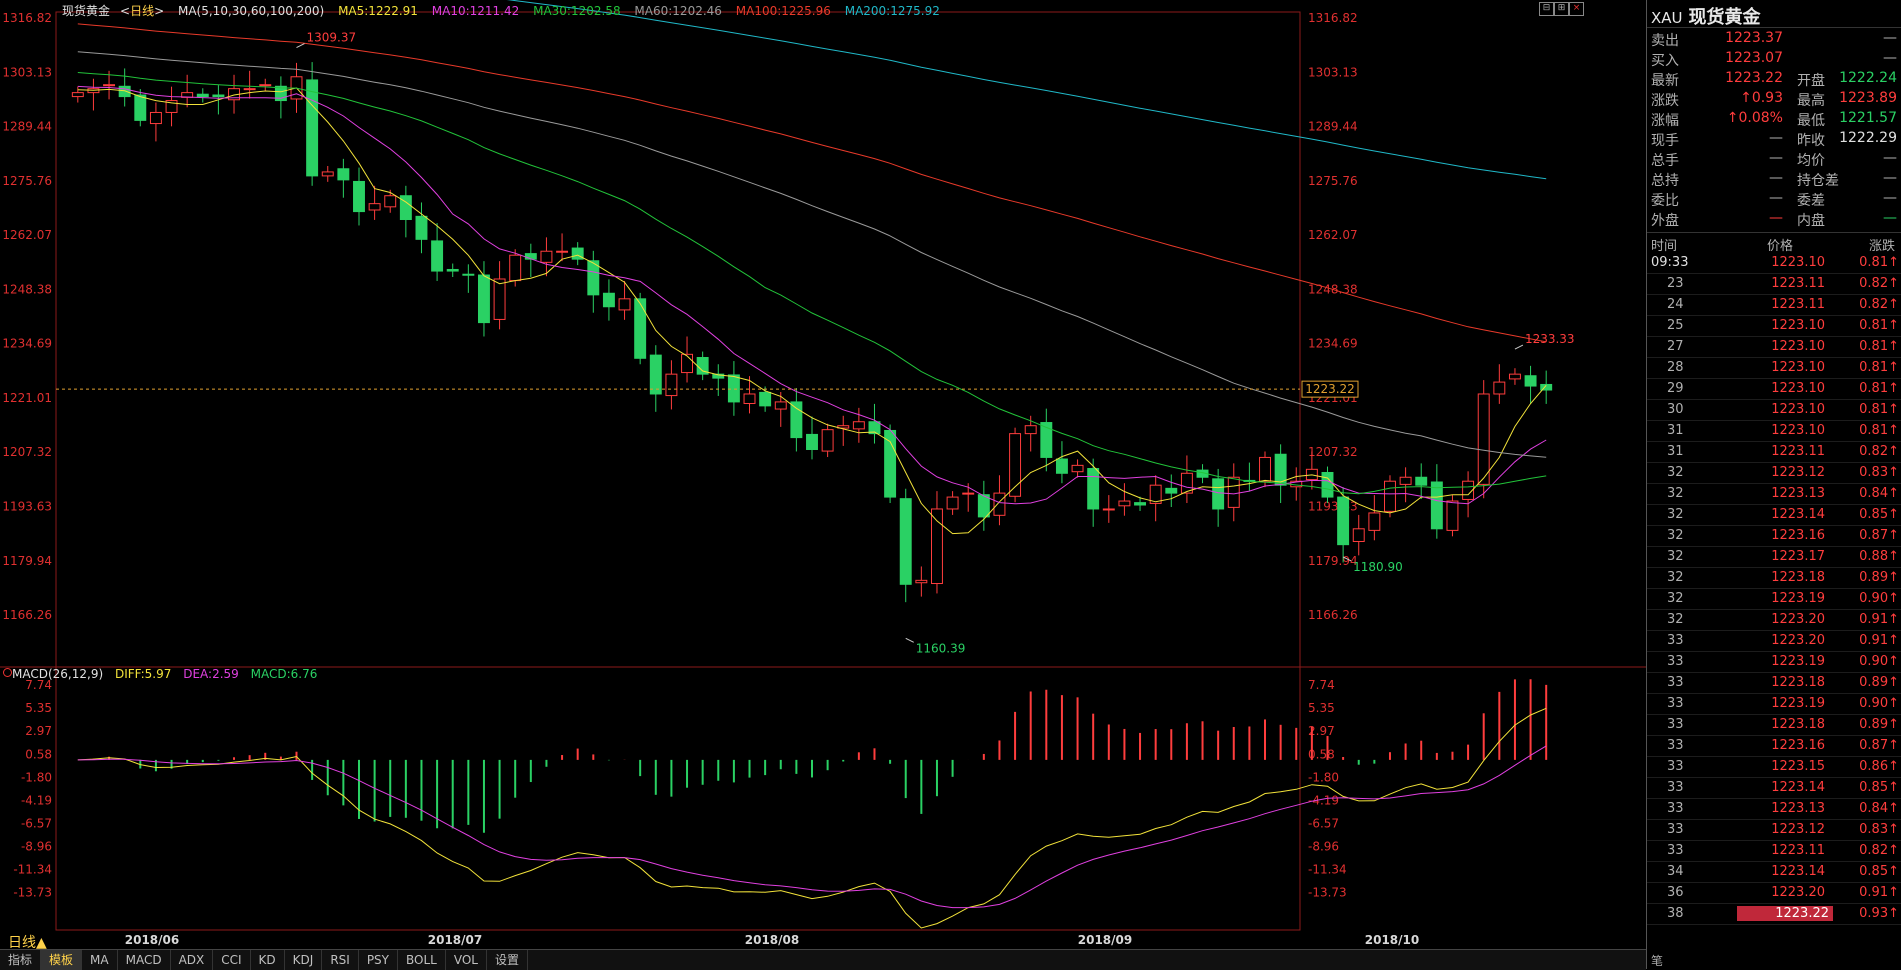 This screenshot has width=1901, height=970. What do you see at coordinates (144, 960) in the screenshot?
I see `indicator-tab: MACD` at bounding box center [144, 960].